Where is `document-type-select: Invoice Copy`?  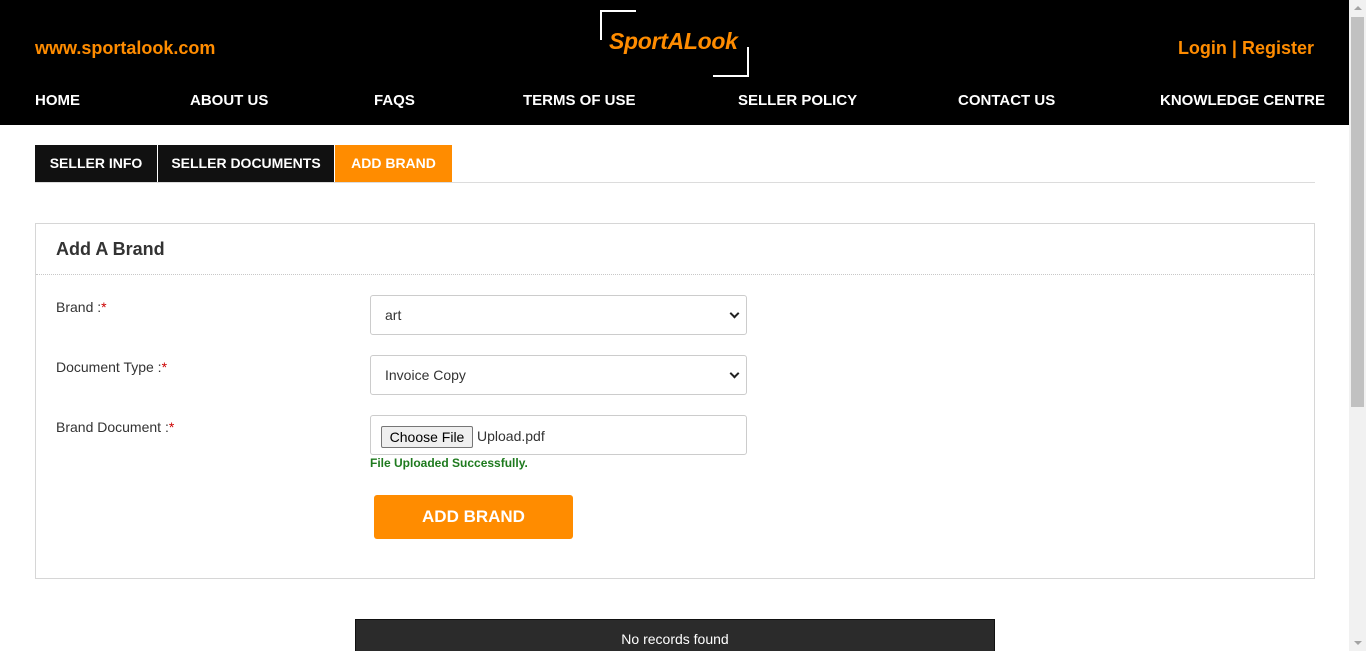 document-type-select: Invoice Copy is located at coordinates (558, 375).